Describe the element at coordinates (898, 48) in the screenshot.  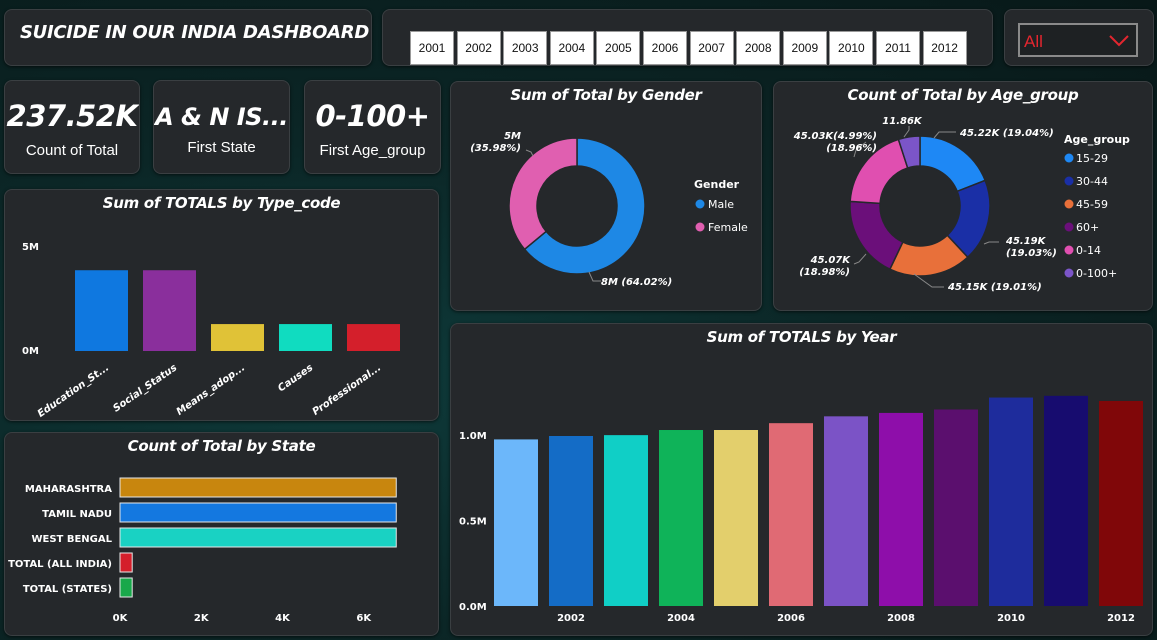
I see `year-button-2011: 2011` at that location.